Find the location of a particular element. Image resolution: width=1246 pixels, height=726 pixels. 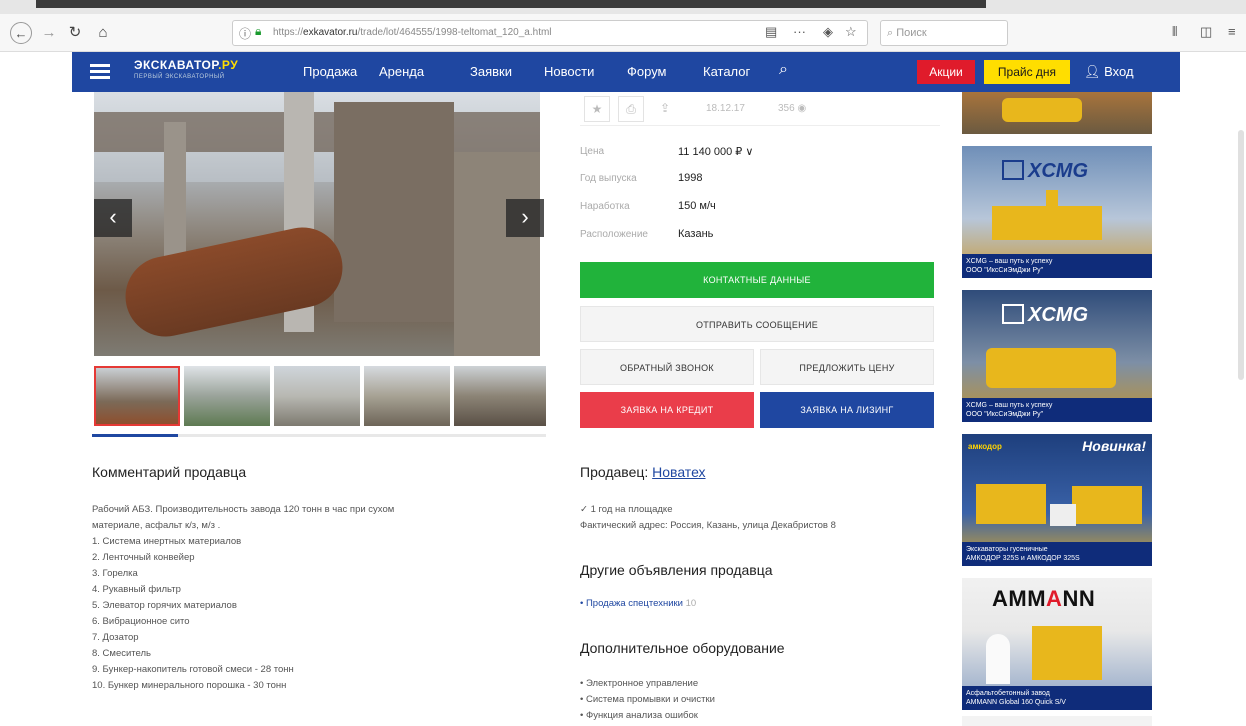

nav-forum: Форум is located at coordinates (647, 71).